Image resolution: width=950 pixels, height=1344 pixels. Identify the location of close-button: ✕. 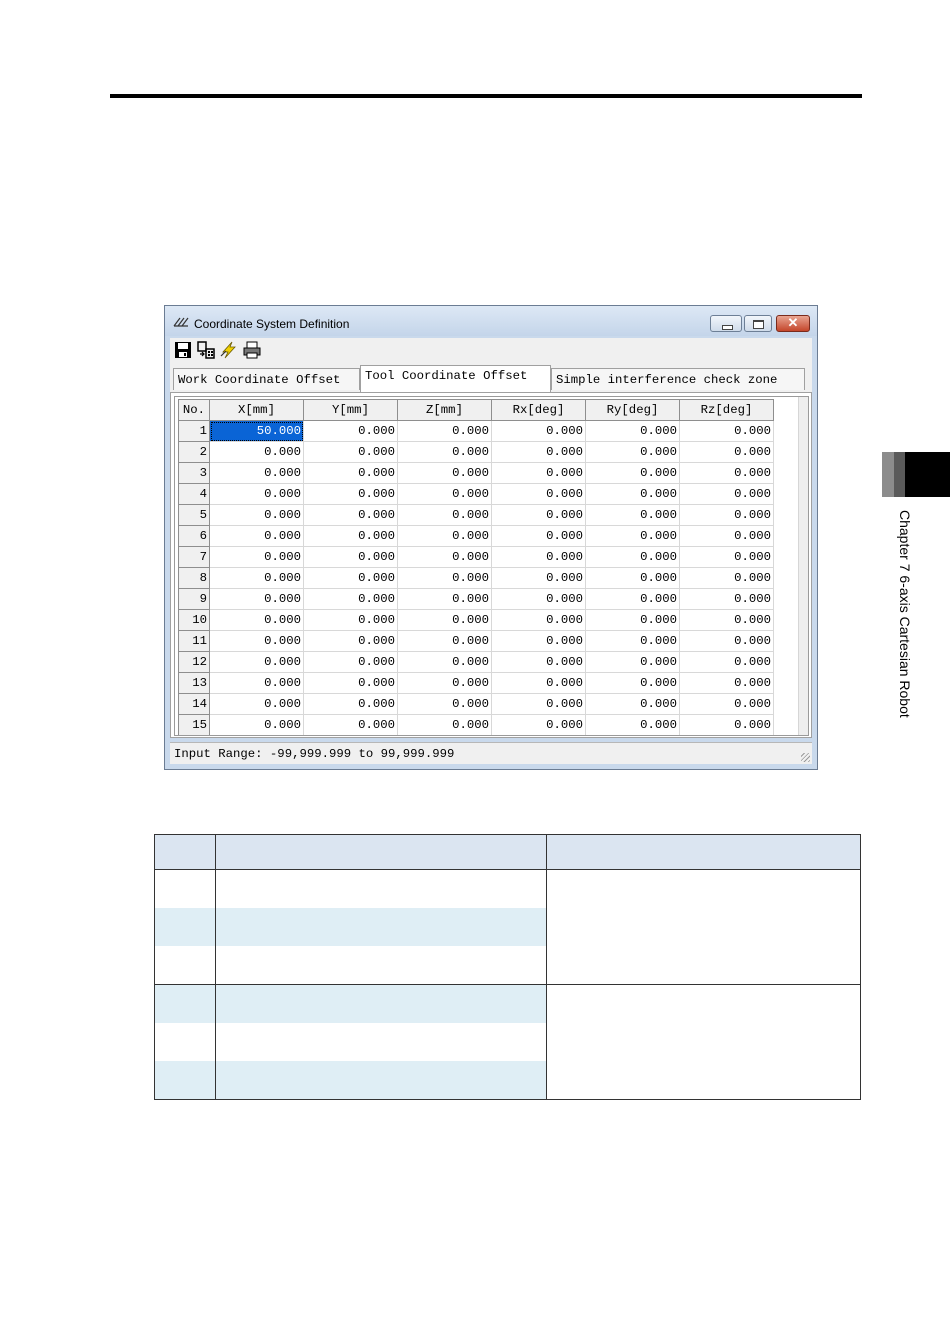
(793, 323).